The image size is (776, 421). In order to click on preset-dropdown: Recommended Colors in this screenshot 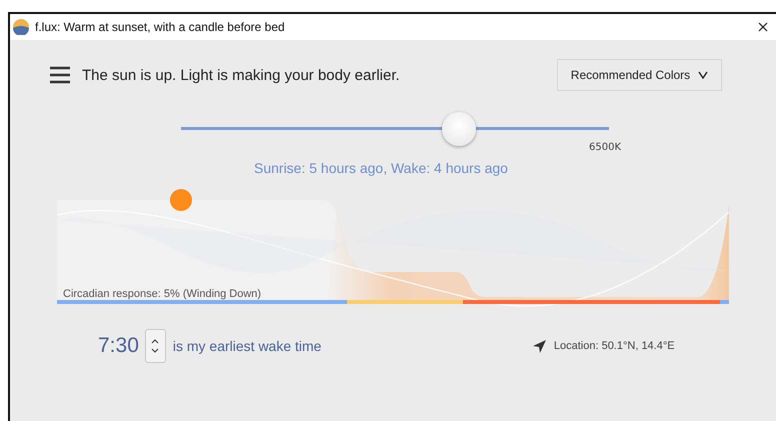, I will do `click(639, 75)`.